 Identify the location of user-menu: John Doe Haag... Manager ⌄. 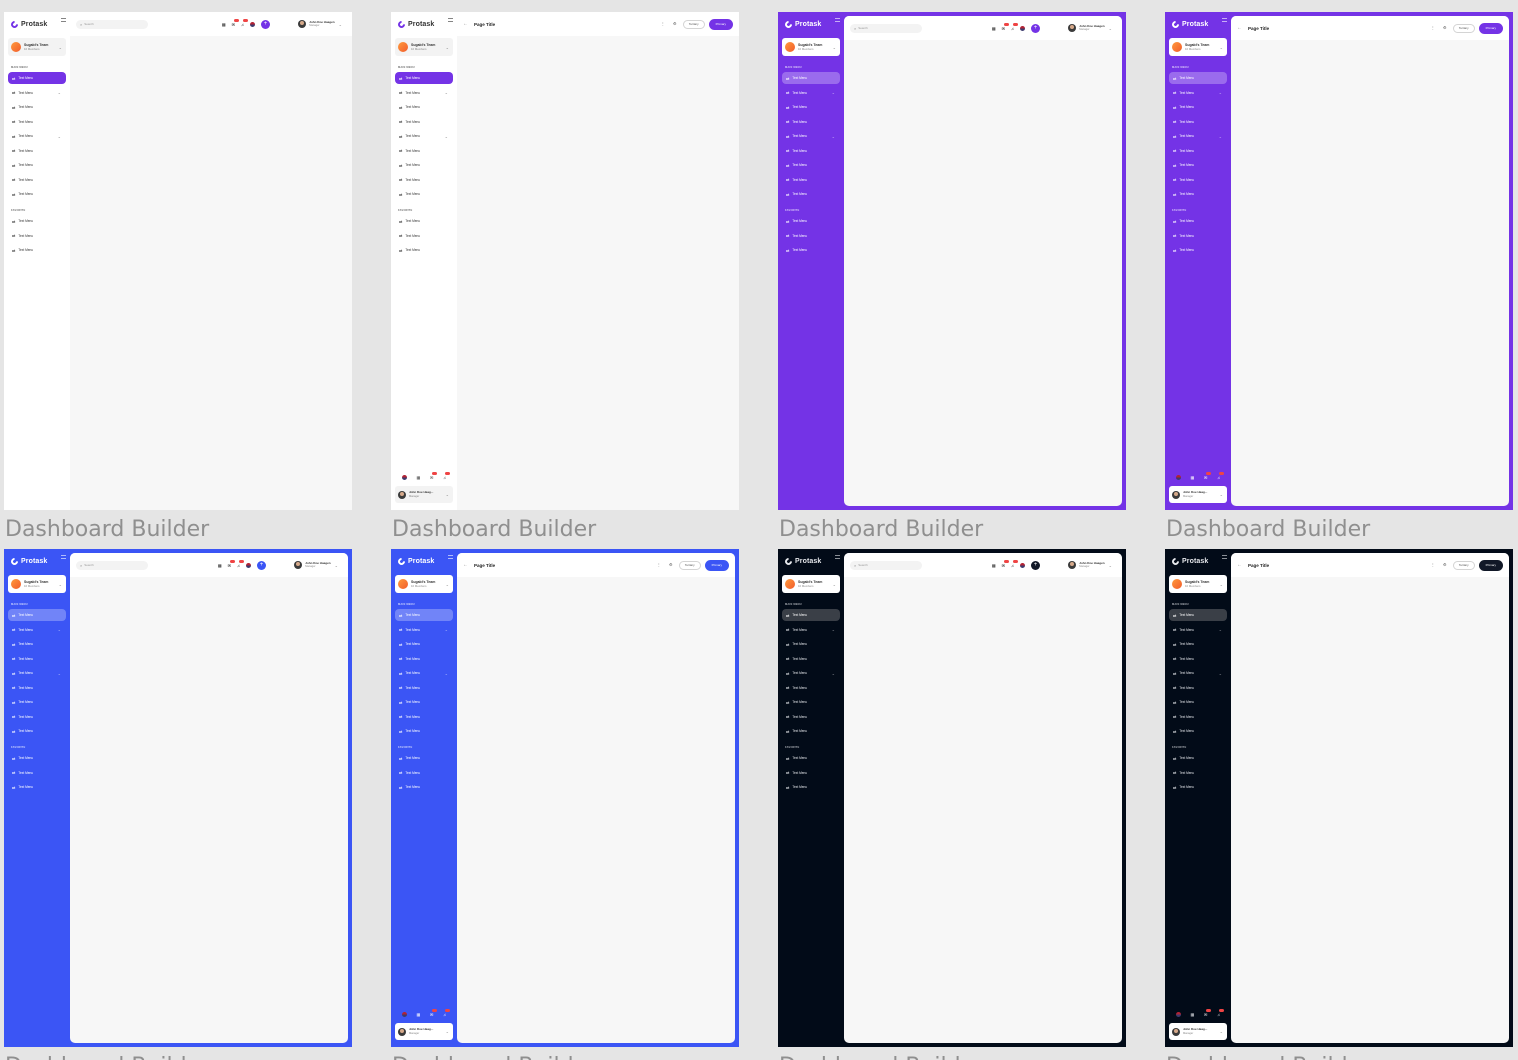
(1198, 494).